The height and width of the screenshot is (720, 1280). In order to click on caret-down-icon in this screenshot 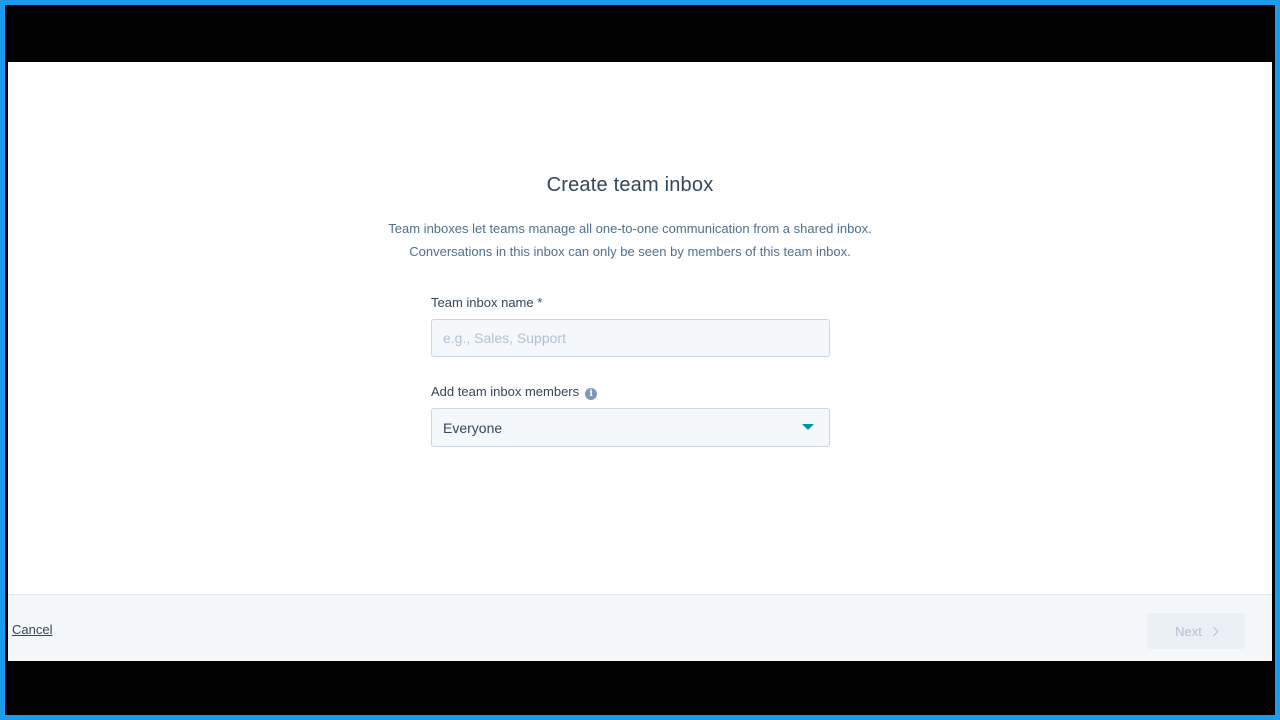, I will do `click(808, 427)`.